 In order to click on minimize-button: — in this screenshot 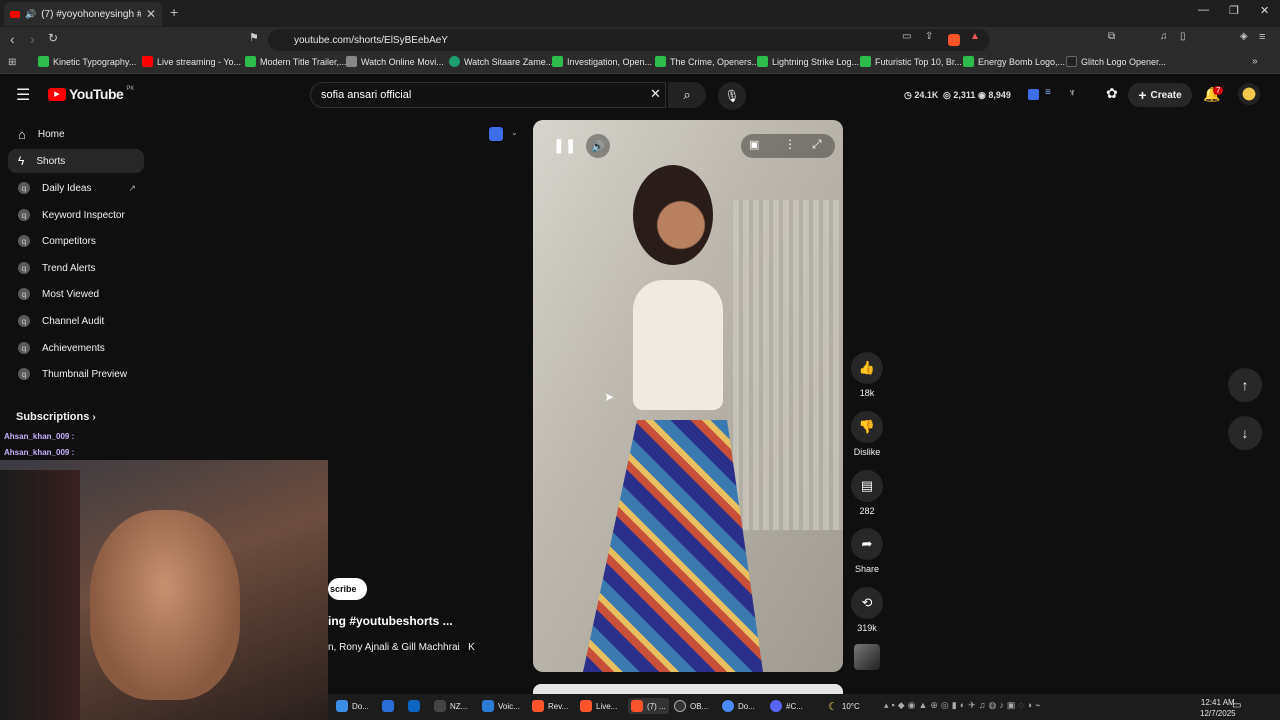, I will do `click(1203, 10)`.